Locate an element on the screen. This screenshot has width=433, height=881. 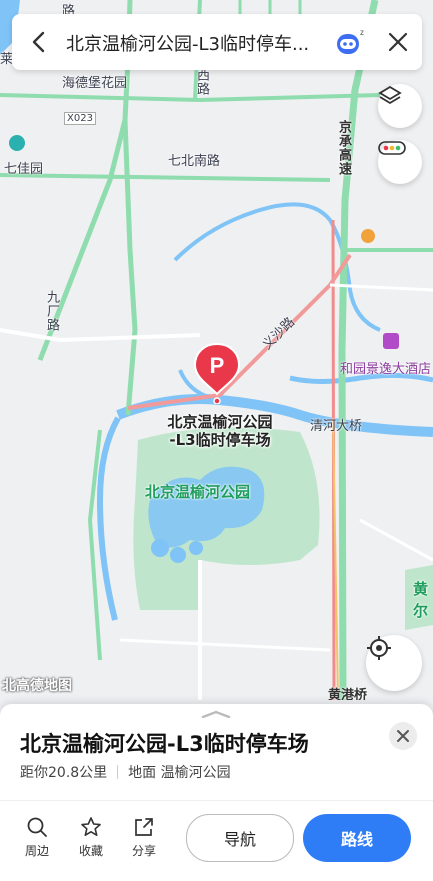
assistant-robot-icon: z is located at coordinates (349, 42).